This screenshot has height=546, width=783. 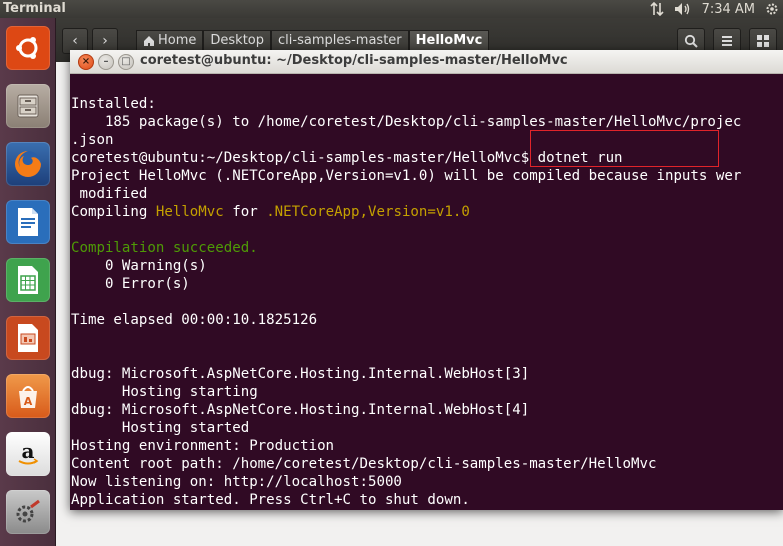 I want to click on minimize-button: –, so click(x=106, y=62).